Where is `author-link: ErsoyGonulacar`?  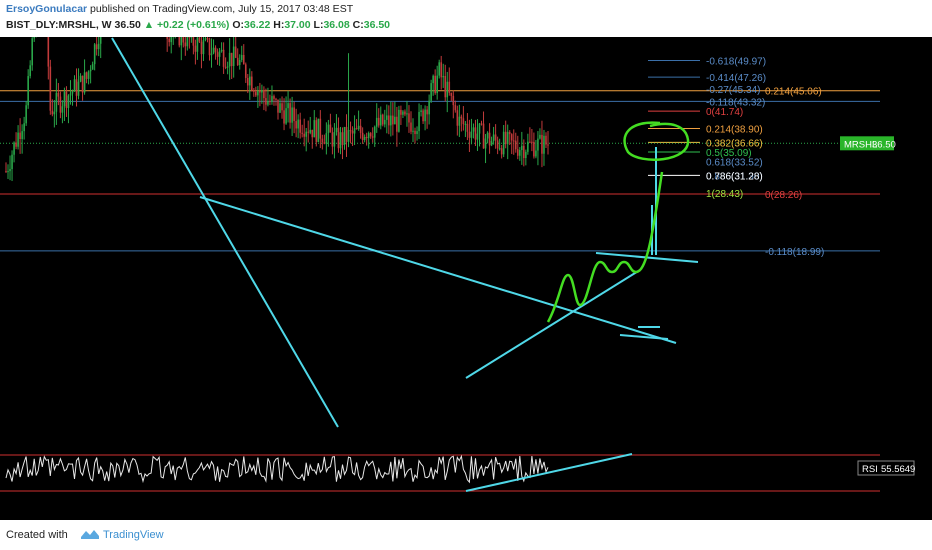 author-link: ErsoyGonulacar is located at coordinates (46, 9).